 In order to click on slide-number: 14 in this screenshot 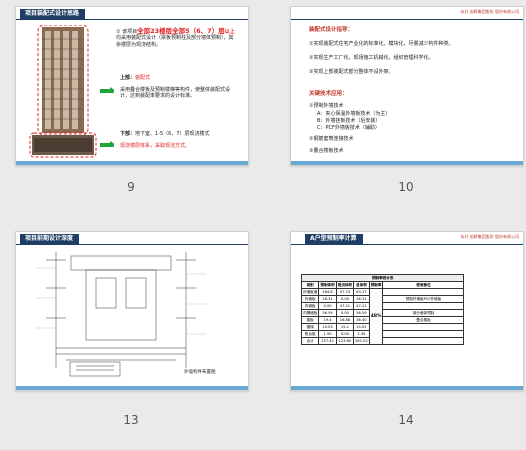, I will do `click(406, 420)`.